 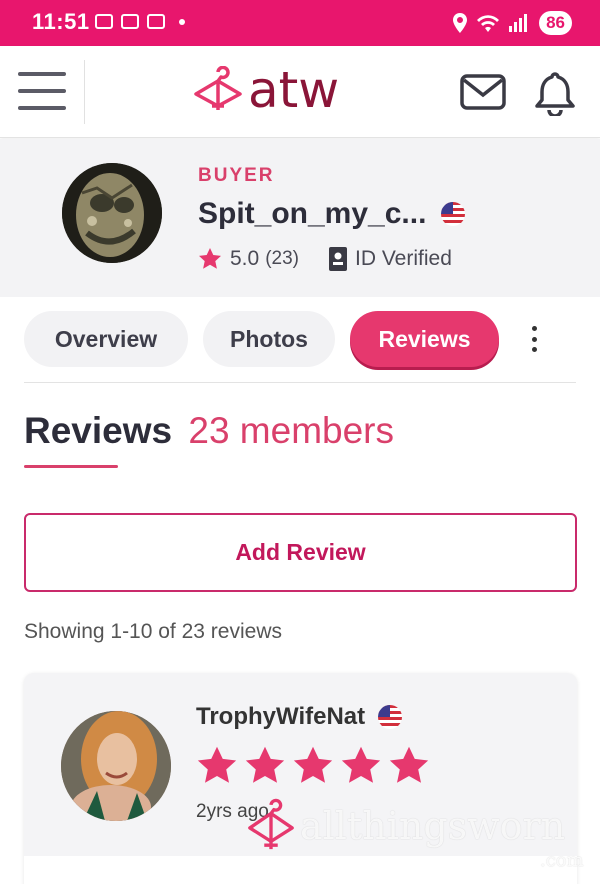 I want to click on status-bar: 11:51 86, so click(x=300, y=23).